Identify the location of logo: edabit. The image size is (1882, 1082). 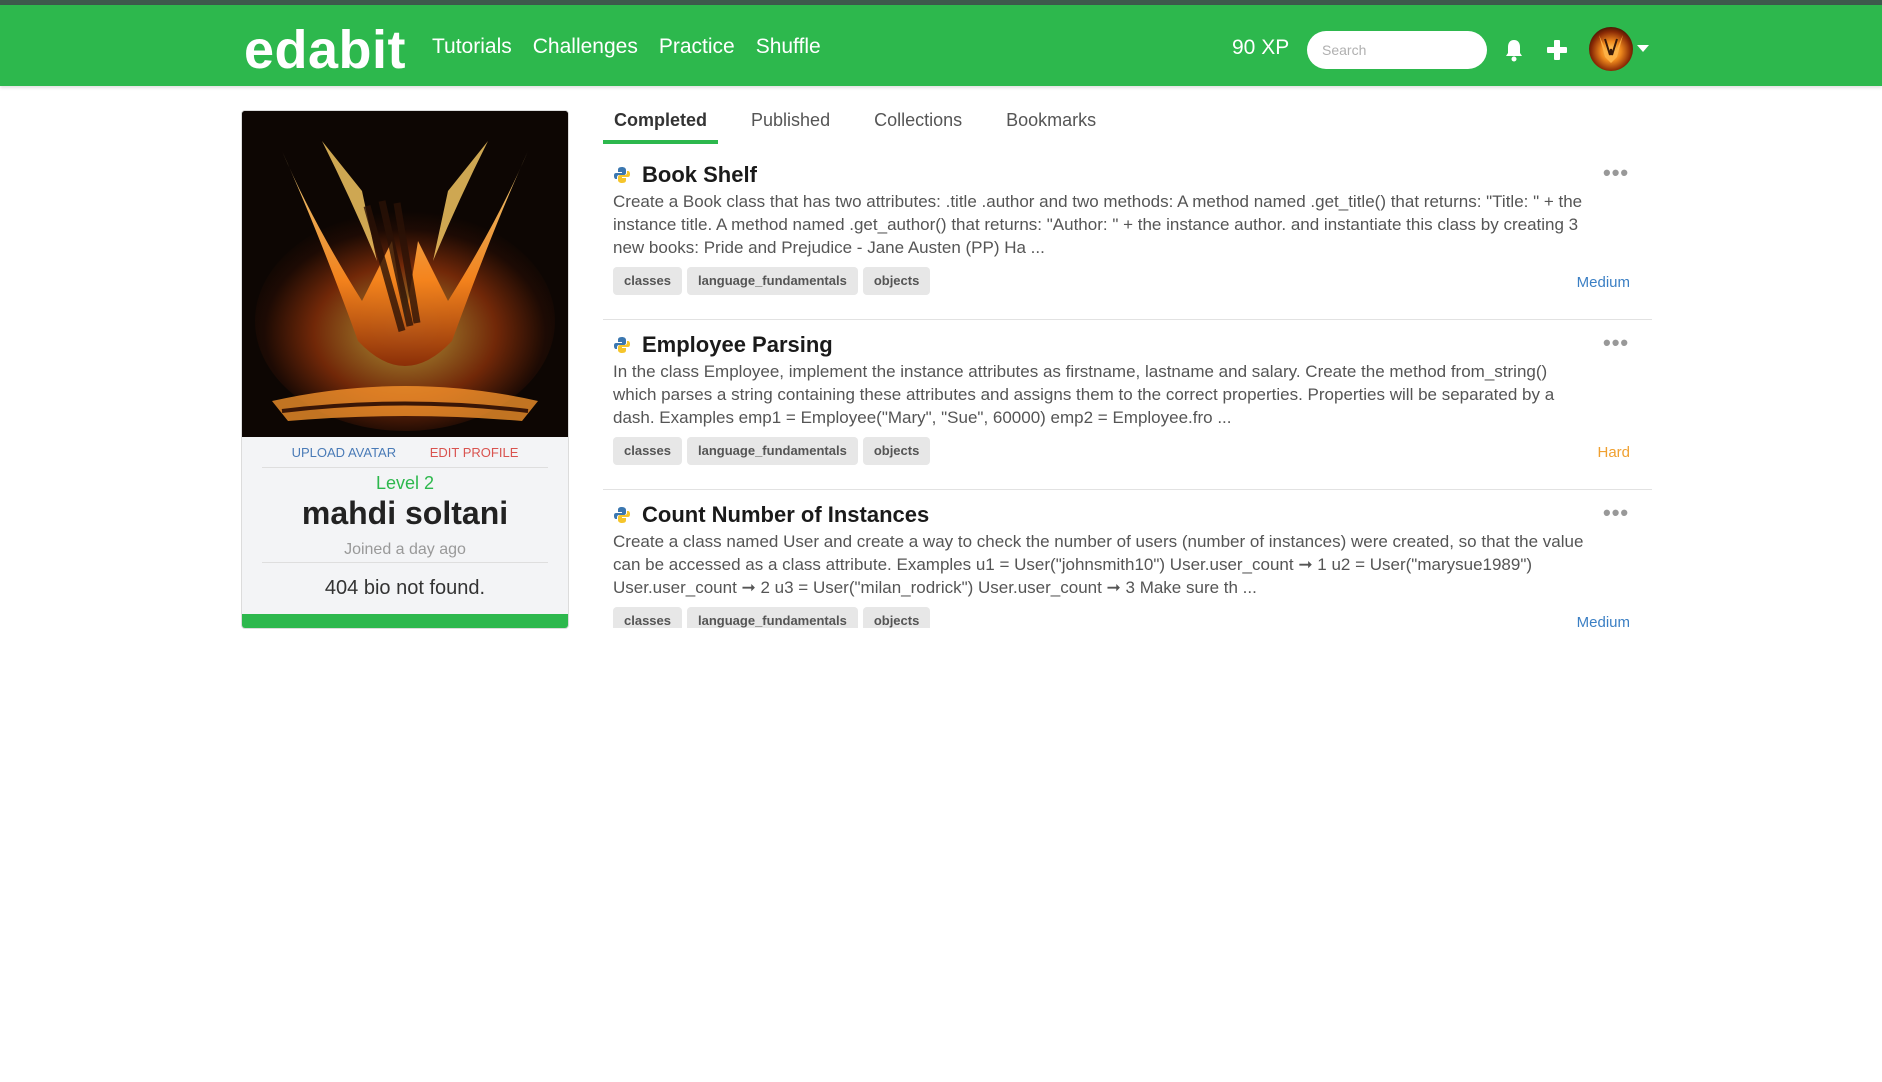
(325, 50).